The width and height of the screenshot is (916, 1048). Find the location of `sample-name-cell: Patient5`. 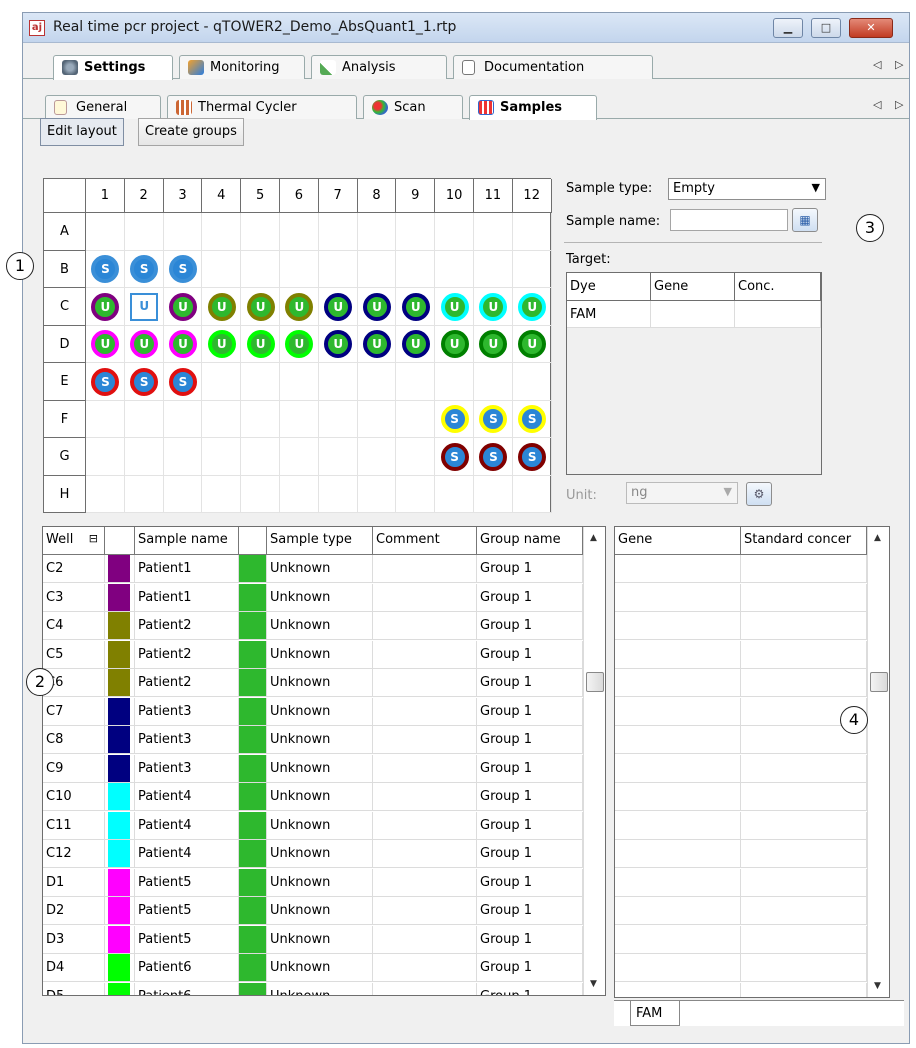

sample-name-cell: Patient5 is located at coordinates (187, 911).